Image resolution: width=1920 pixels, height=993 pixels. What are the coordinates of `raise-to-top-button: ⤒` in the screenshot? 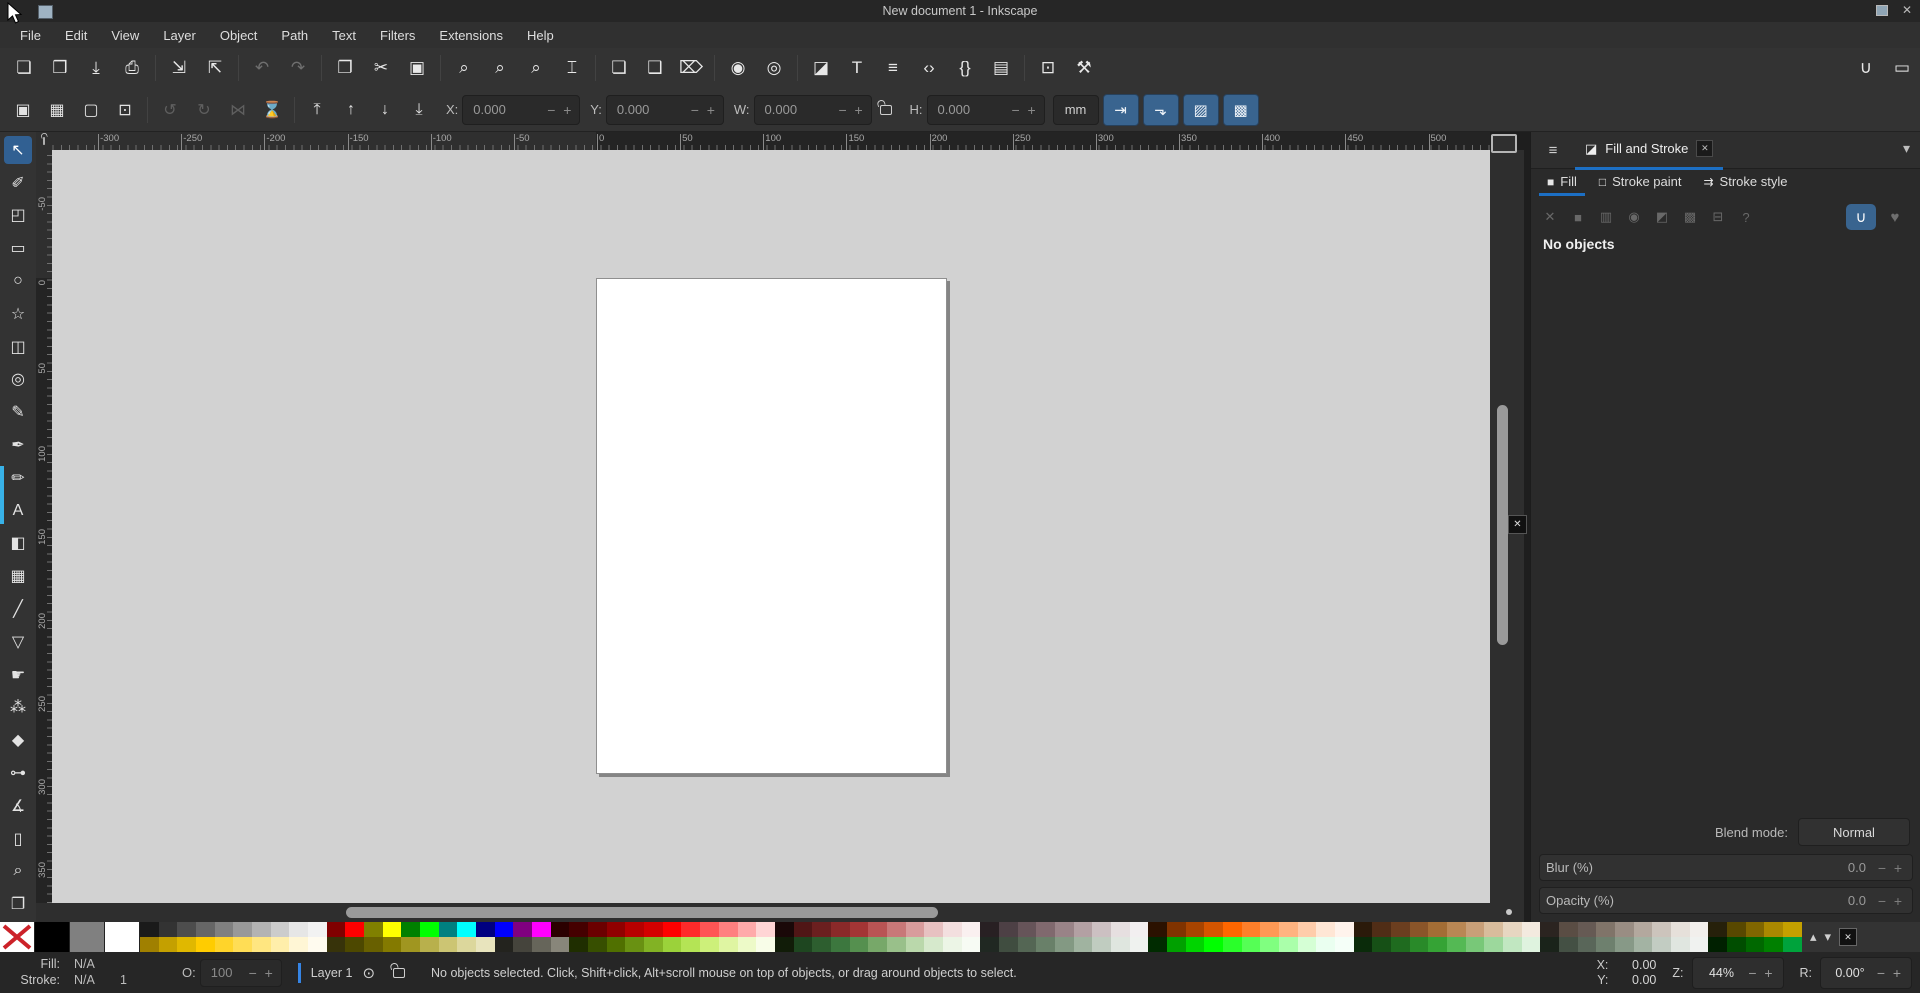 It's located at (317, 110).